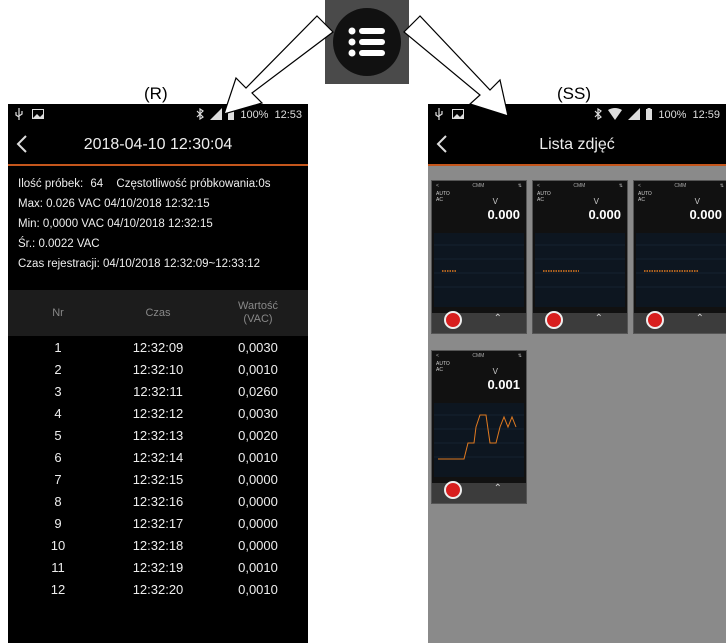  I want to click on table-row: 7 12:32:15 0,0000, so click(158, 479).